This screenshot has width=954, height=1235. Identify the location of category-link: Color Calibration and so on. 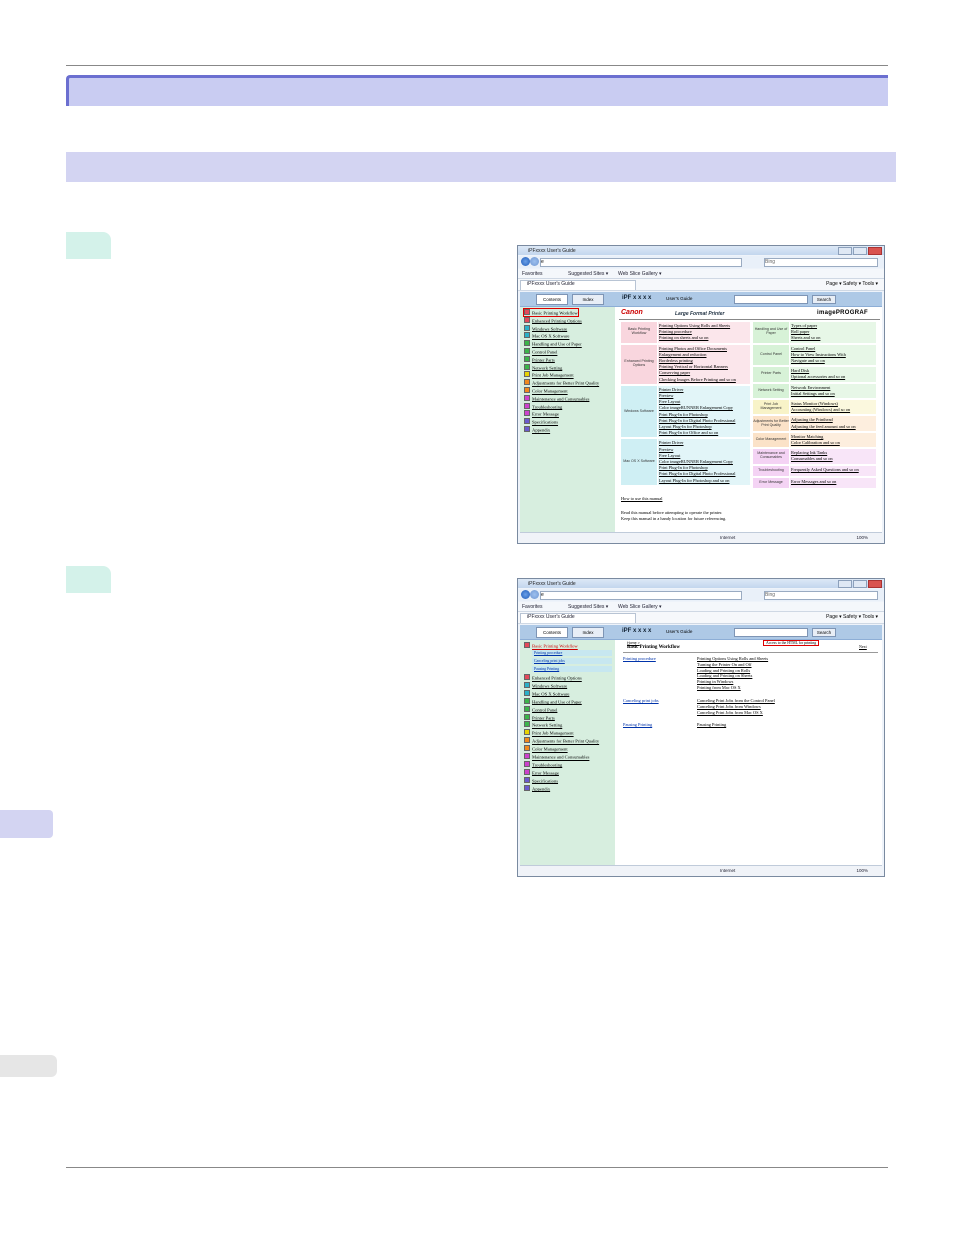
(815, 442).